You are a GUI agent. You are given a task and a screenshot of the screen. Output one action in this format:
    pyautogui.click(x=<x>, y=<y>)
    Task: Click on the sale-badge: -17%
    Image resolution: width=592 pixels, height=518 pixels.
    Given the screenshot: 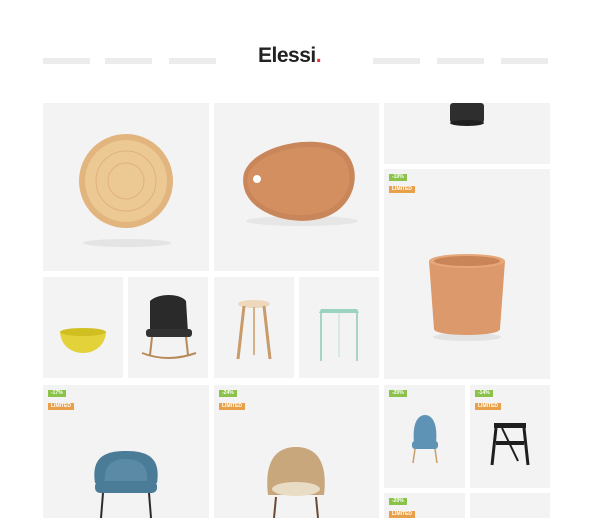 What is the action you would take?
    pyautogui.click(x=57, y=393)
    